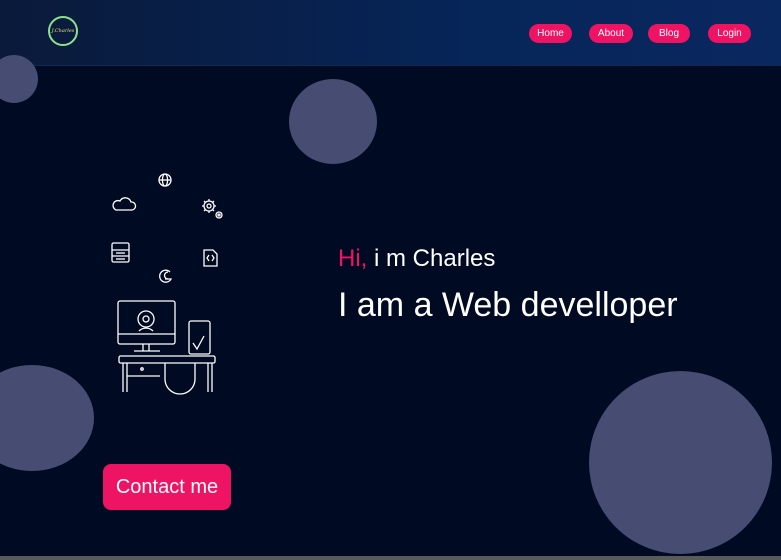 Image resolution: width=781 pixels, height=560 pixels. Describe the element at coordinates (120, 252) in the screenshot. I see `server-icon` at that location.